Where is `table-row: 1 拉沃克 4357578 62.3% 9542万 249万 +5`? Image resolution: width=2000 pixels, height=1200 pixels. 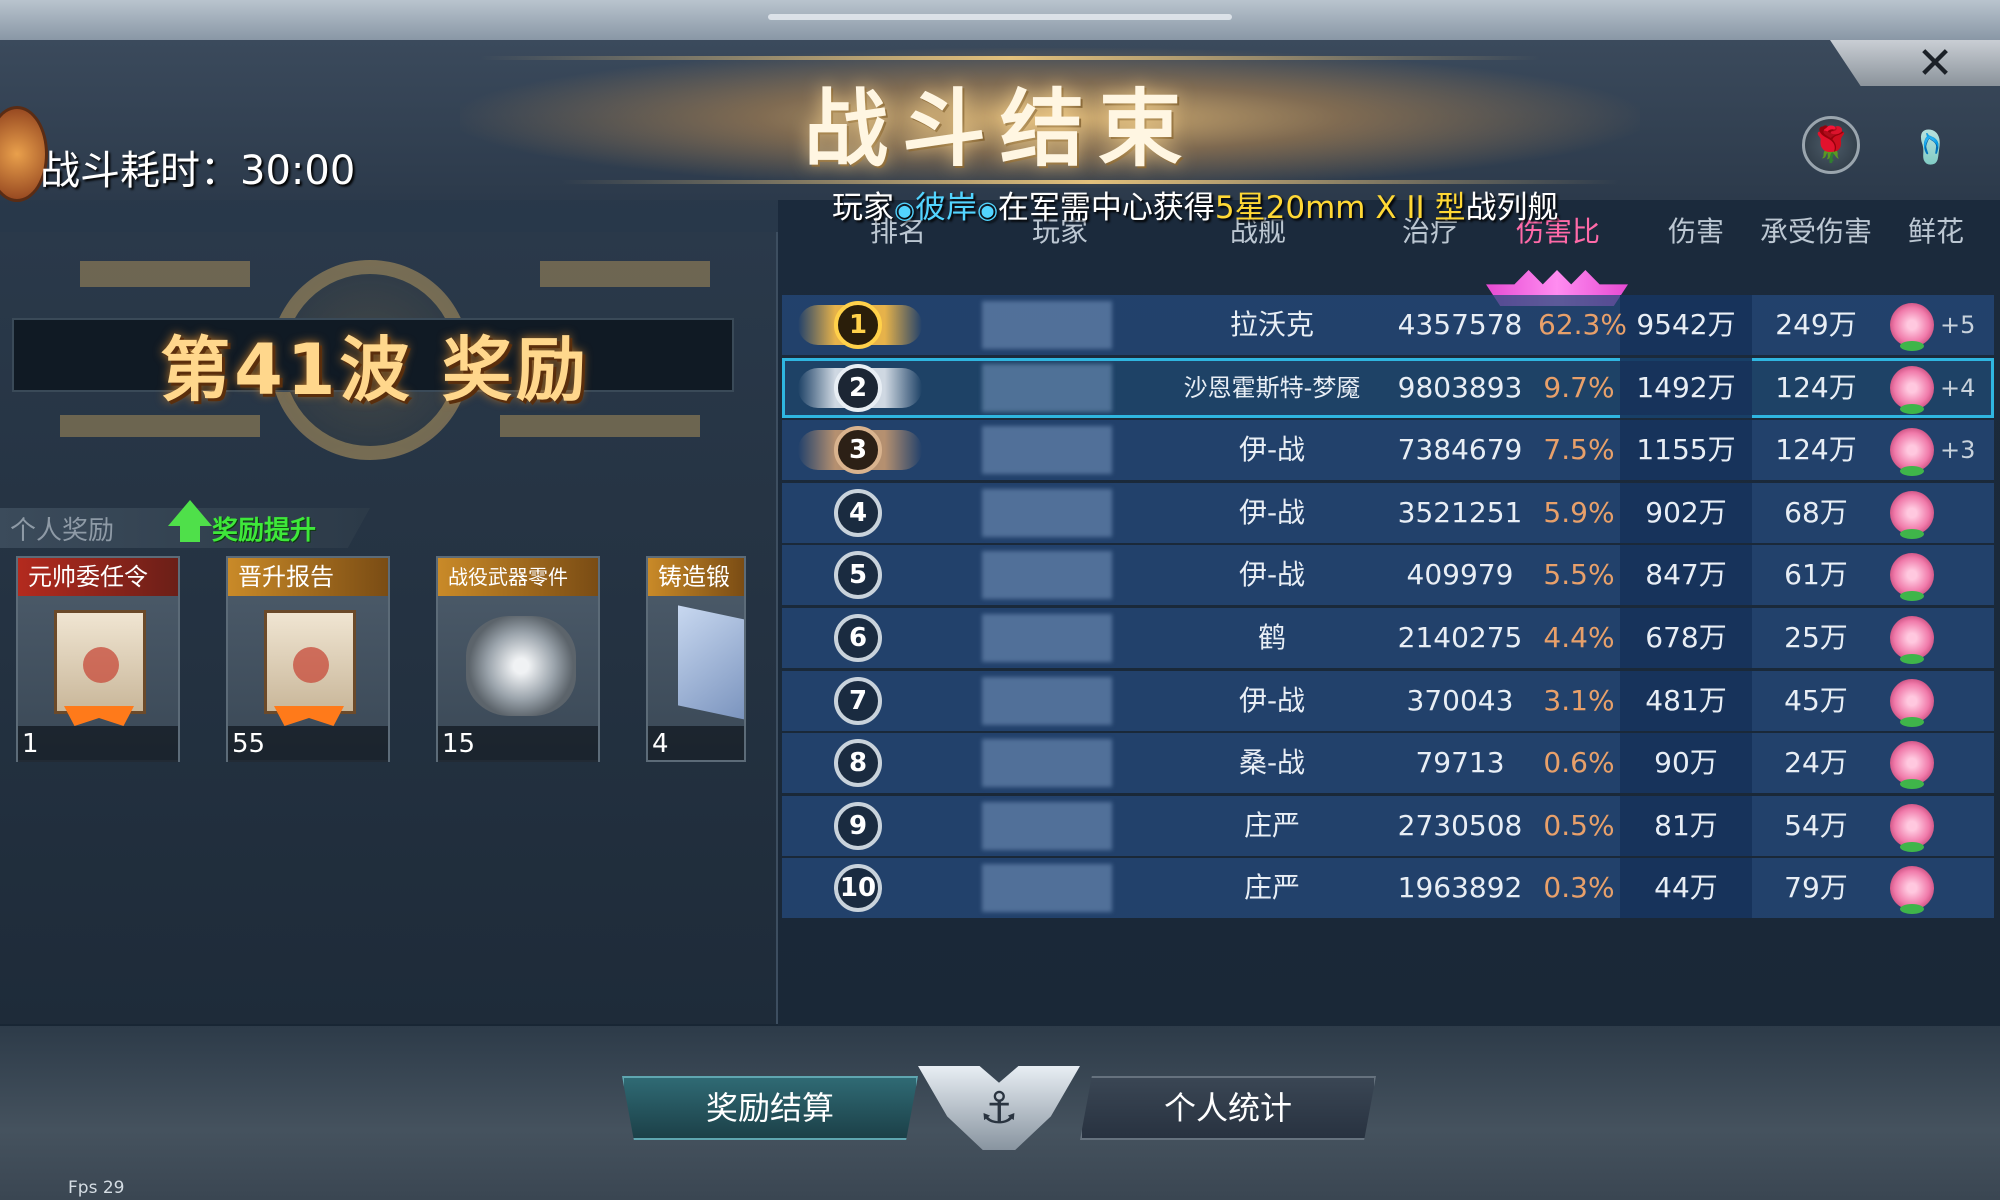 table-row: 1 拉沃克 4357578 62.3% 9542万 249万 +5 is located at coordinates (1388, 325).